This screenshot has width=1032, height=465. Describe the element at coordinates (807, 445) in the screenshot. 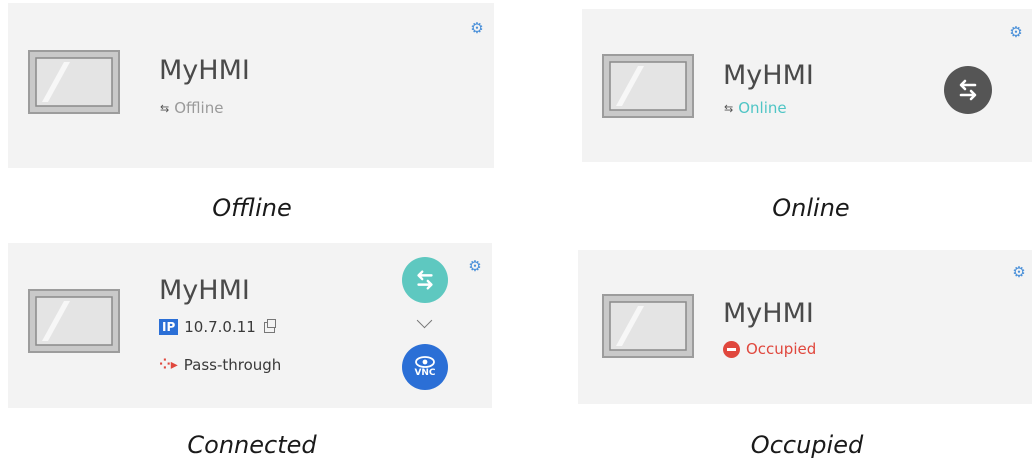

I see `caption-occupied: Occupied` at that location.